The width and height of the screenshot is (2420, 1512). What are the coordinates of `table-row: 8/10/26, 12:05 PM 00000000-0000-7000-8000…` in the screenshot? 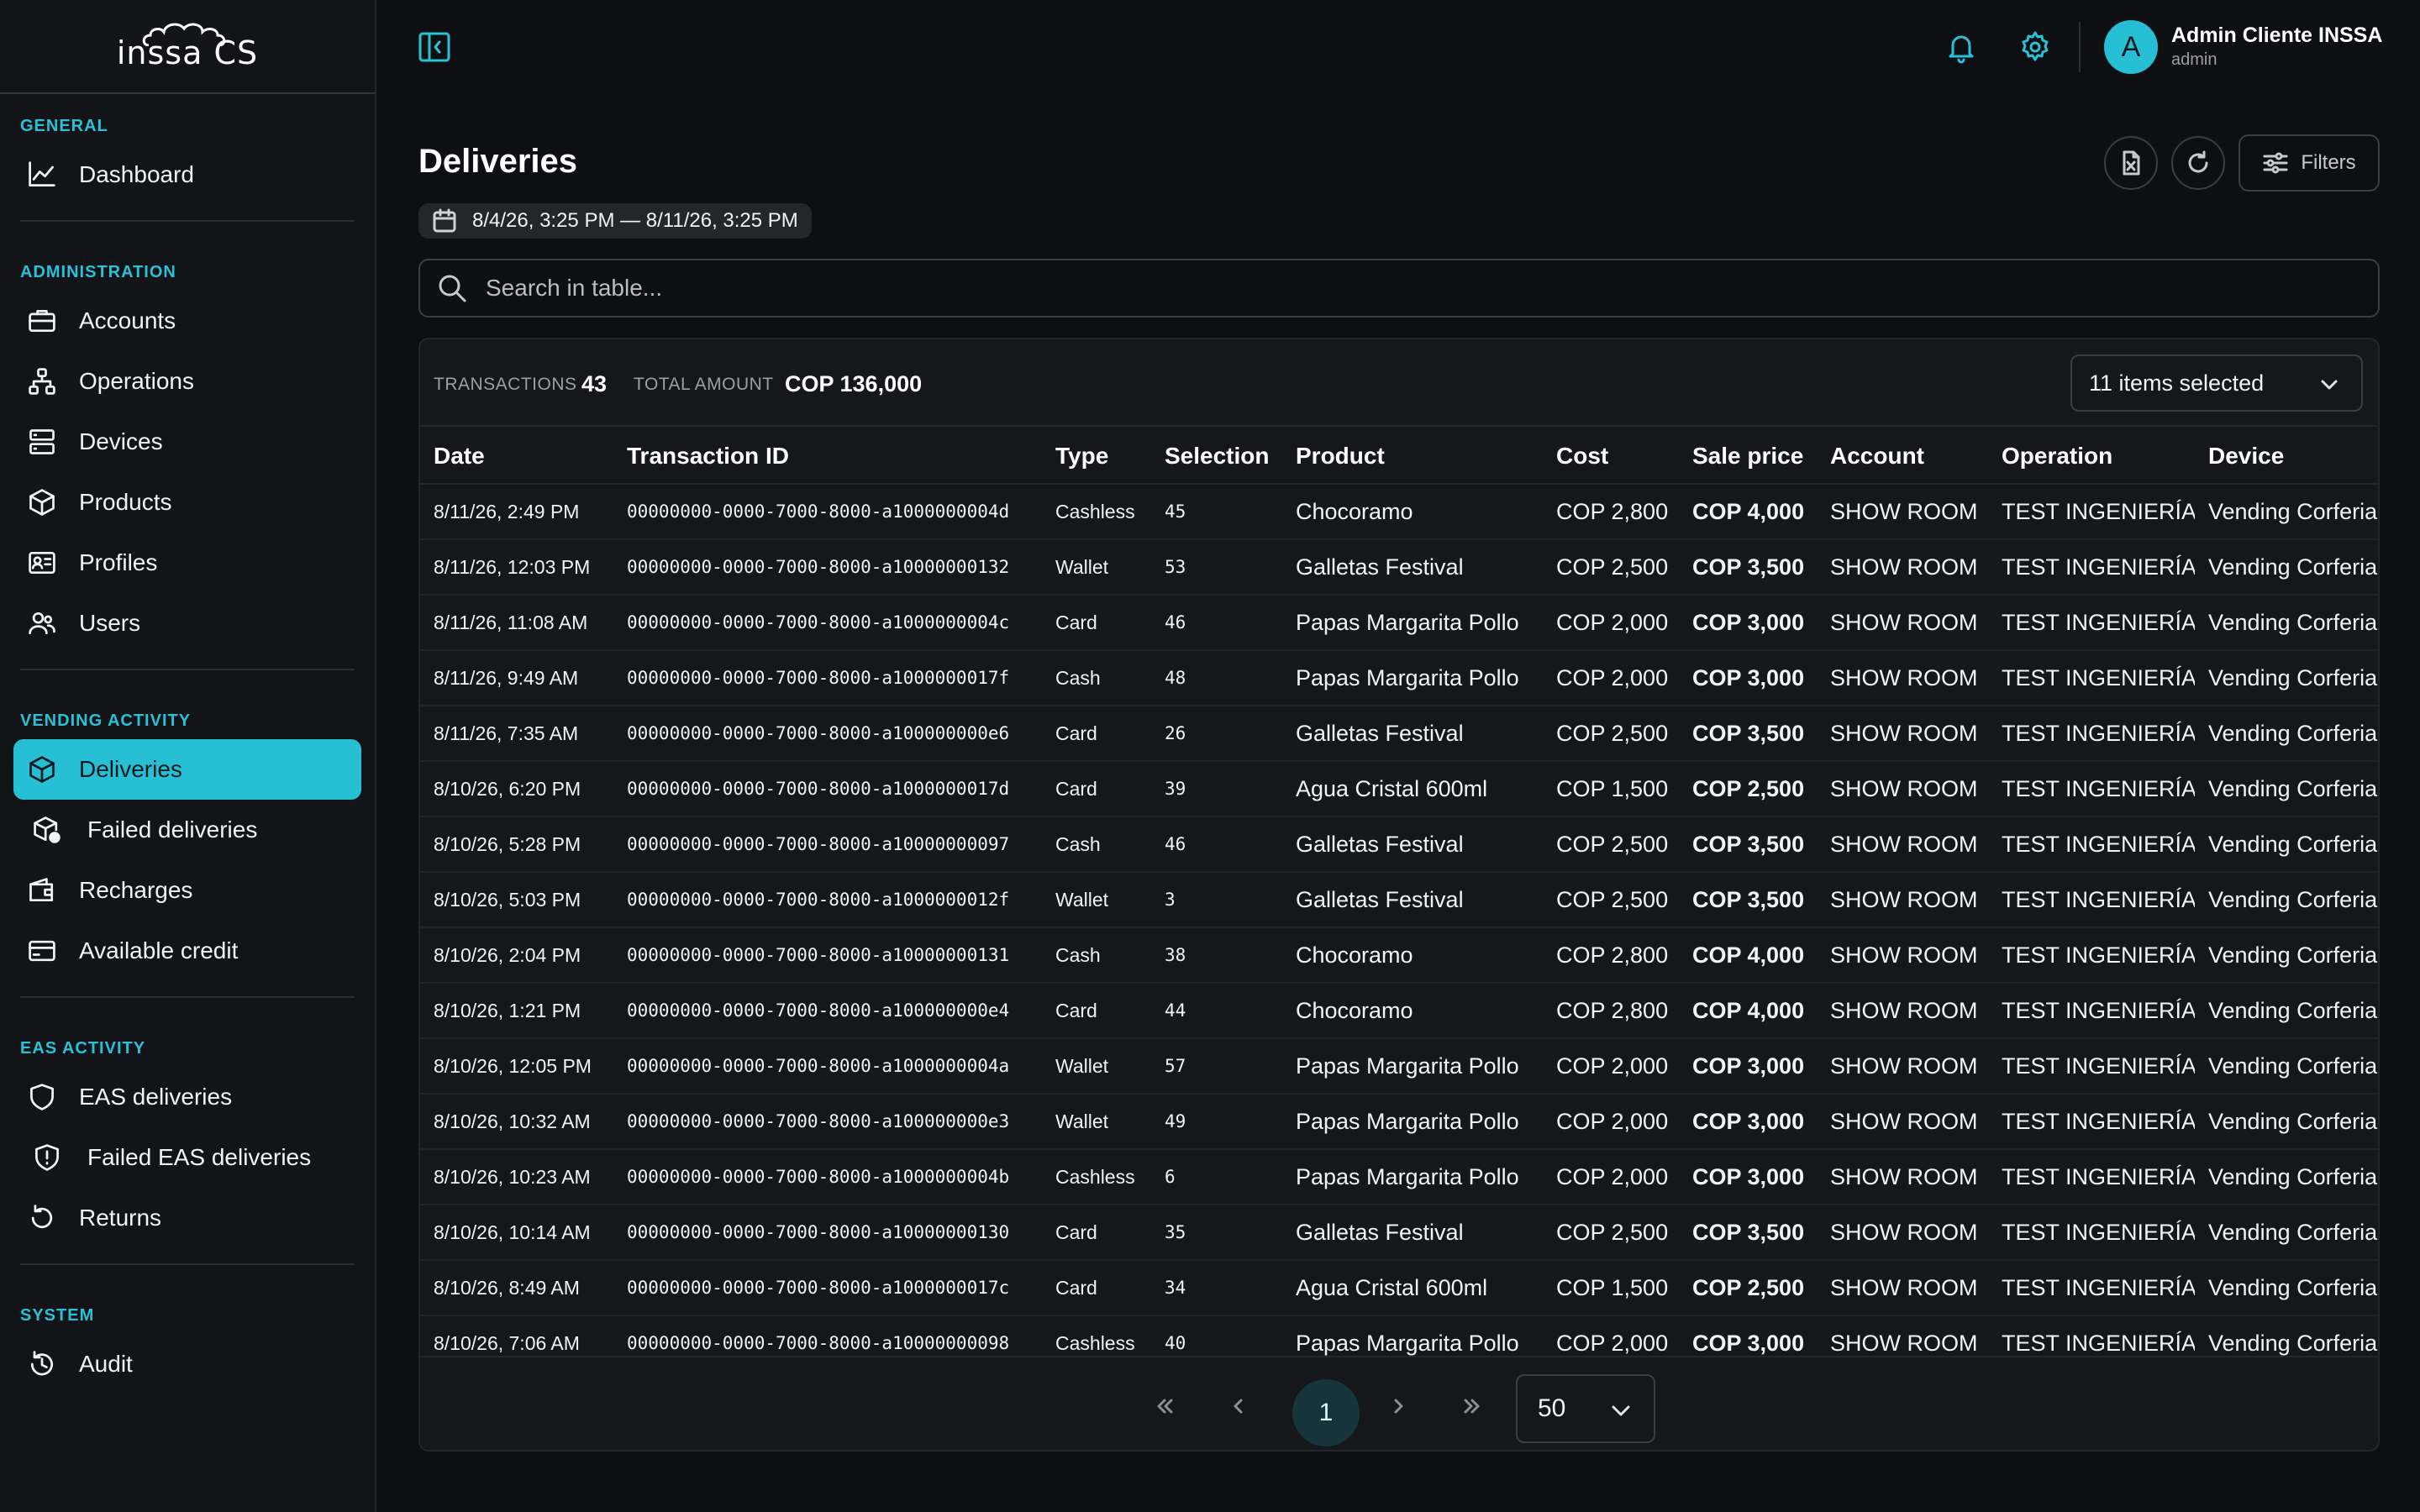 It's located at (1399, 1066).